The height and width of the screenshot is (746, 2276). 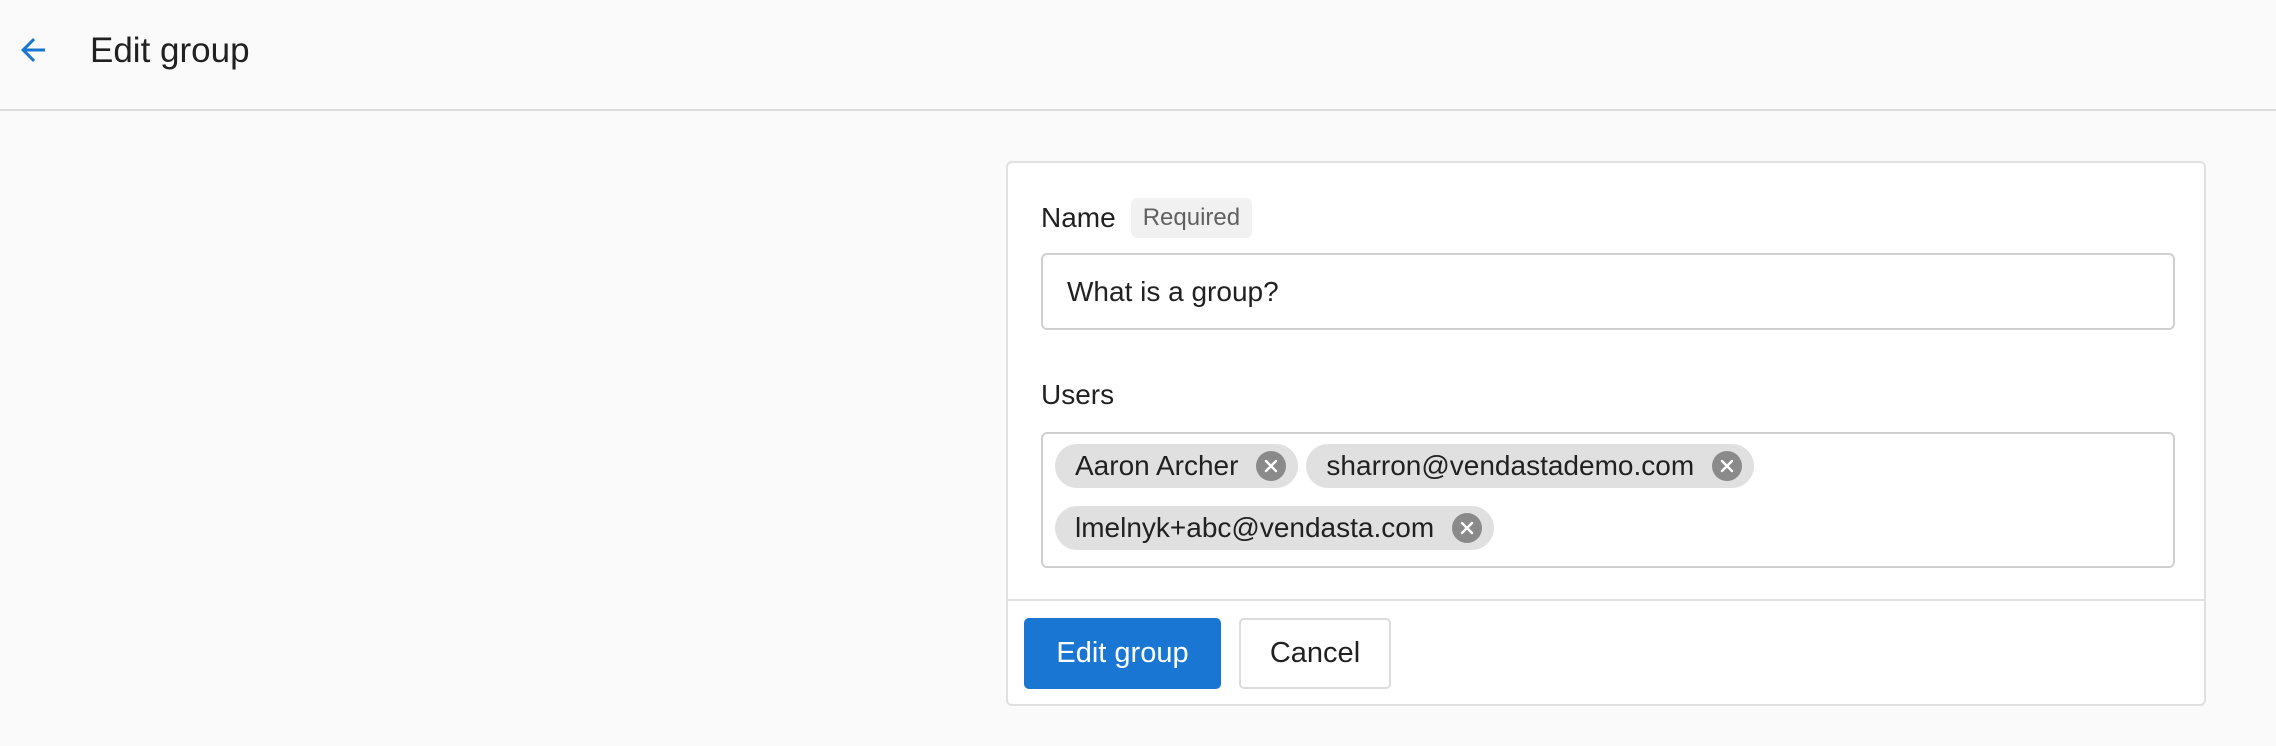 What do you see at coordinates (1078, 217) in the screenshot?
I see `name-label: Name` at bounding box center [1078, 217].